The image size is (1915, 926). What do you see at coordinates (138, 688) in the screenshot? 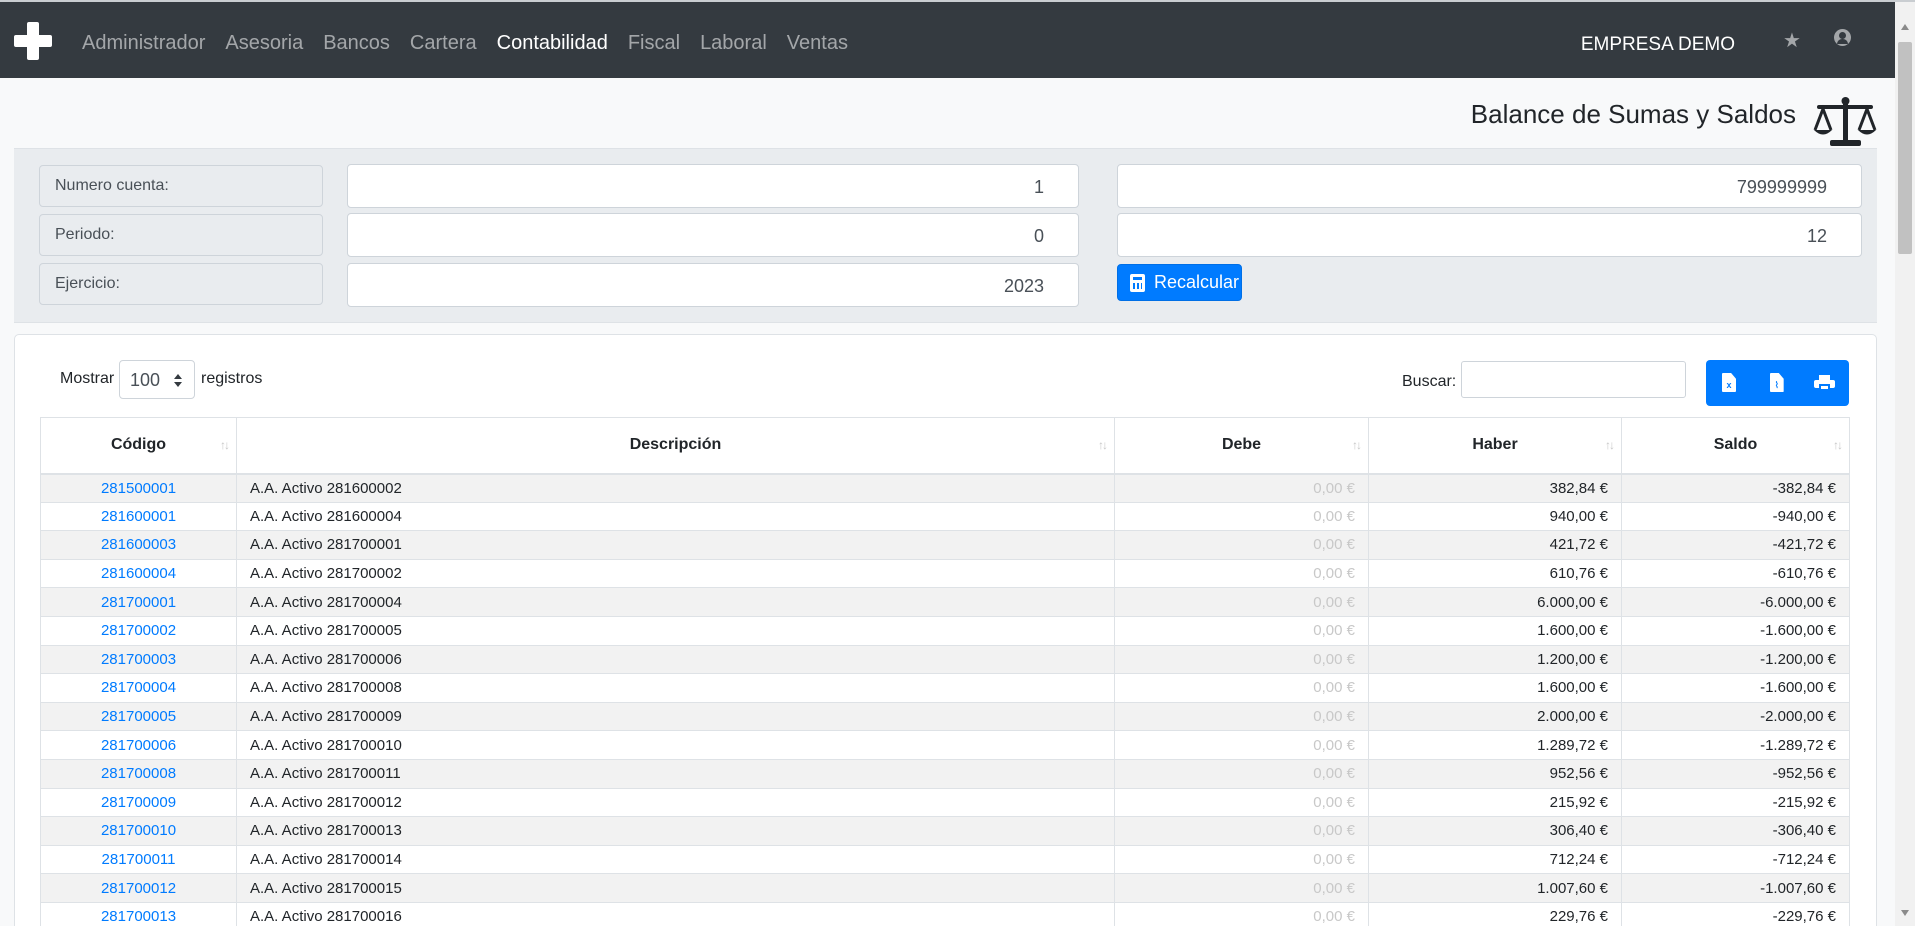
I see `account-code-link: 281700004` at bounding box center [138, 688].